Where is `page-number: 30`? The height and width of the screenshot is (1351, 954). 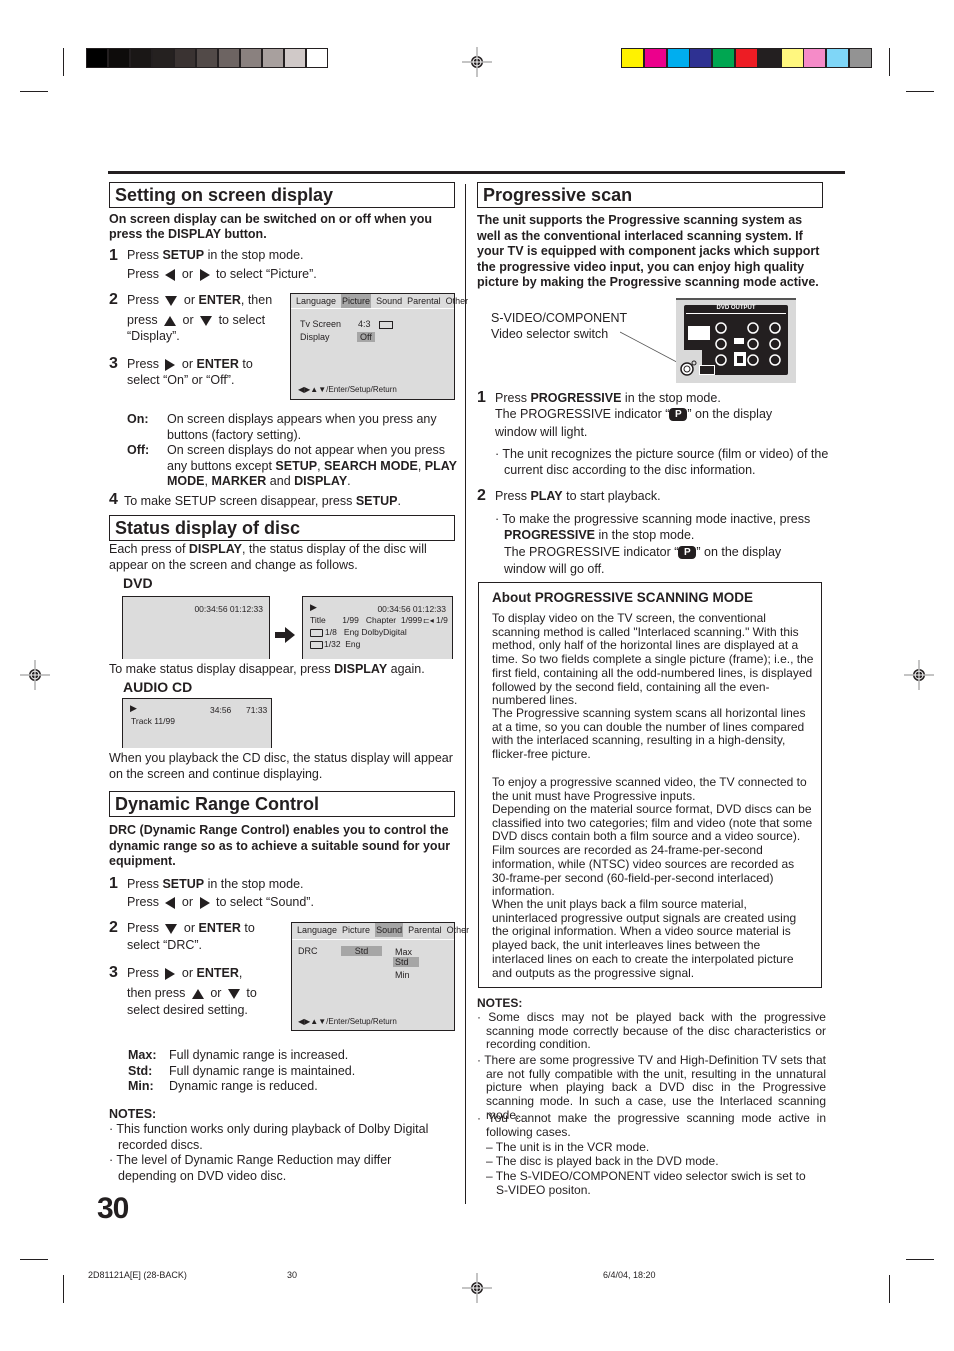 page-number: 30 is located at coordinates (113, 1208).